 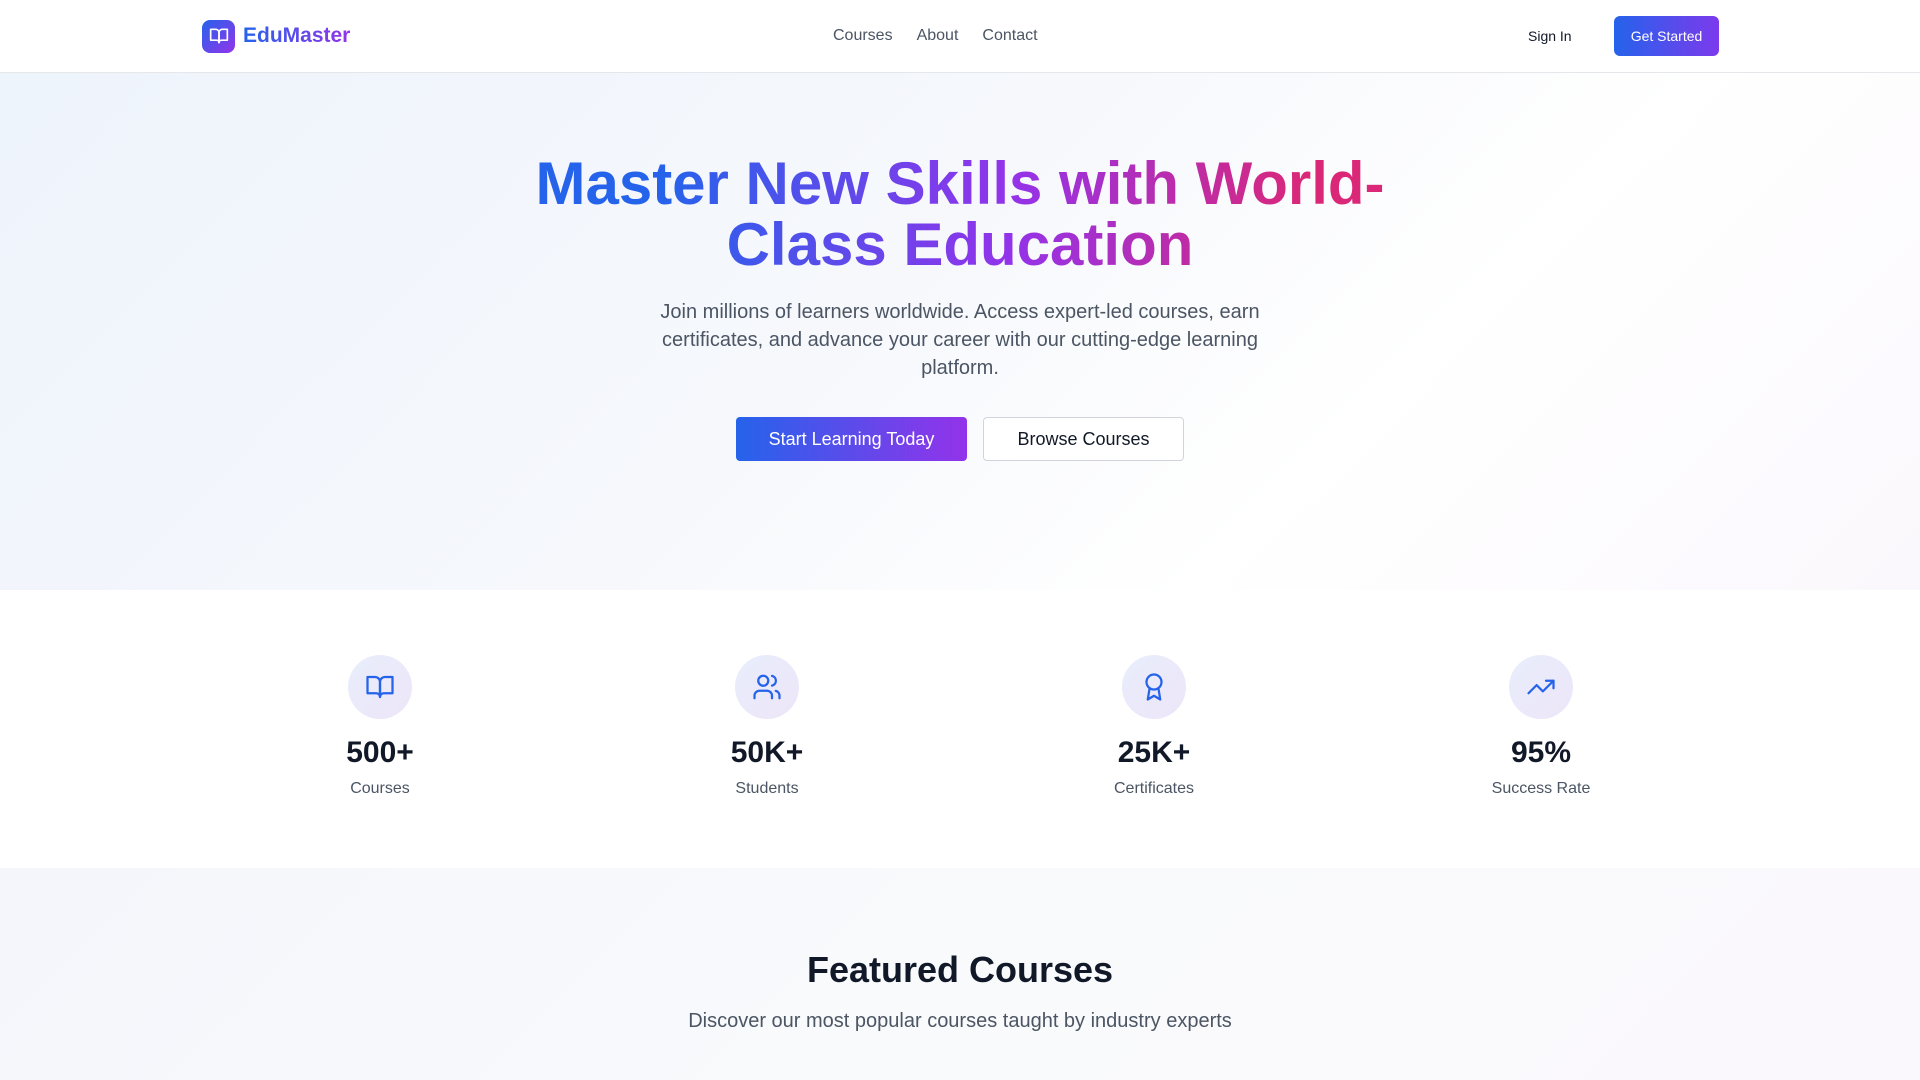 I want to click on get-started-button: Get Started, so click(x=1666, y=36).